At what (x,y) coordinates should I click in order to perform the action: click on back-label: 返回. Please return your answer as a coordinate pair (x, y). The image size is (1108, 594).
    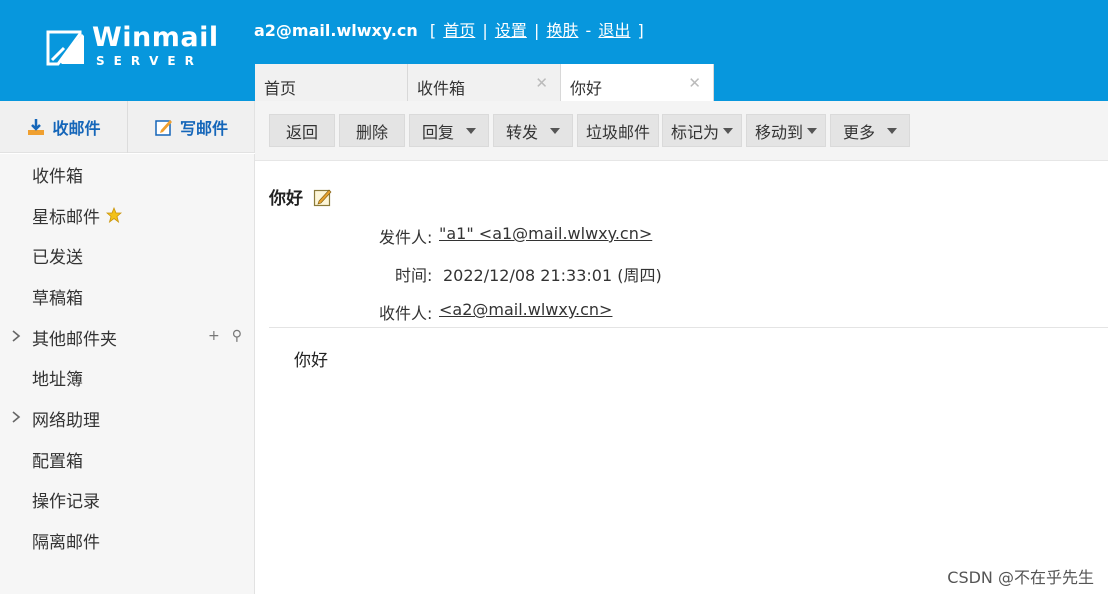
    Looking at the image, I should click on (301, 132).